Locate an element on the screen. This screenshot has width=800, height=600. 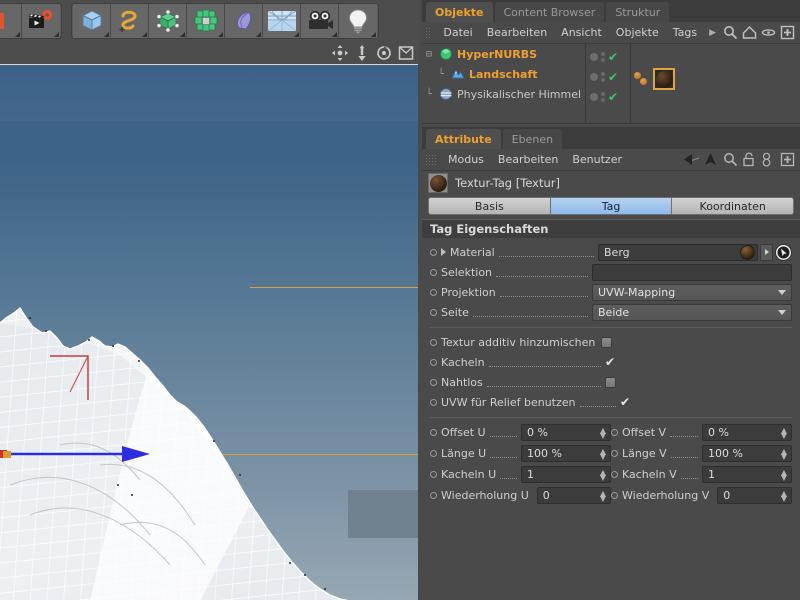
material-dropdown-arrow is located at coordinates (766, 252).